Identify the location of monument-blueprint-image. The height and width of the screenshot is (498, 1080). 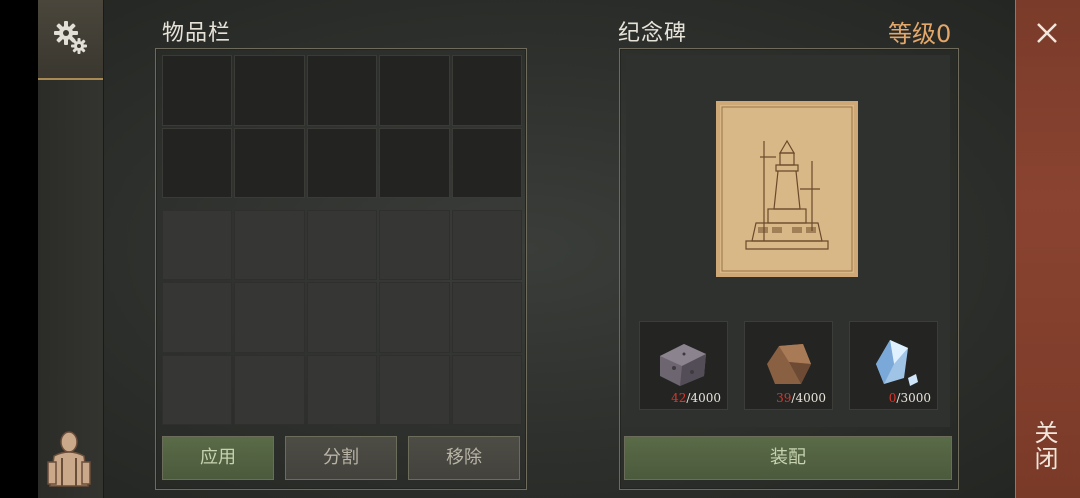
(787, 189).